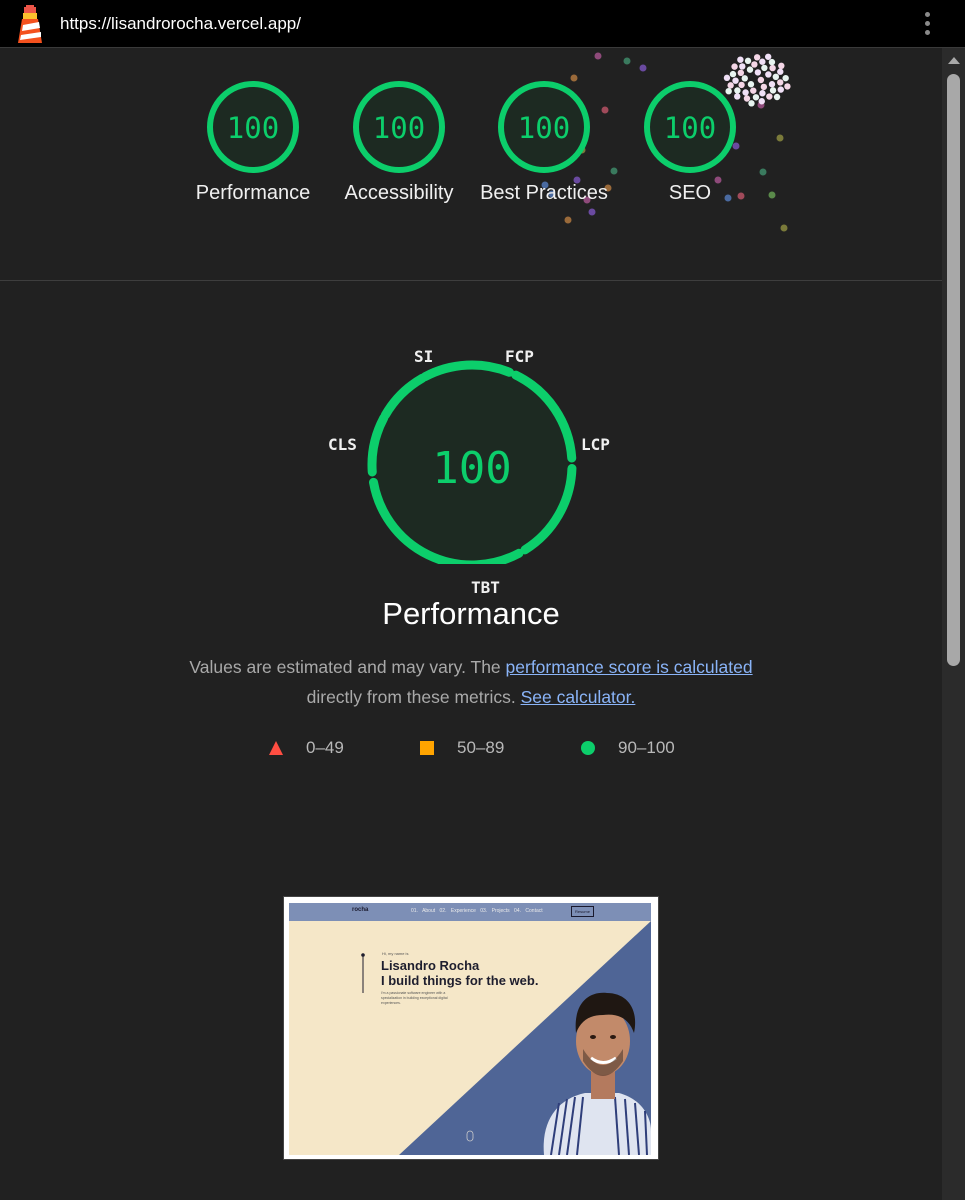 This screenshot has width=965, height=1200. I want to click on score-calculated-link: performance score is calculated, so click(629, 667).